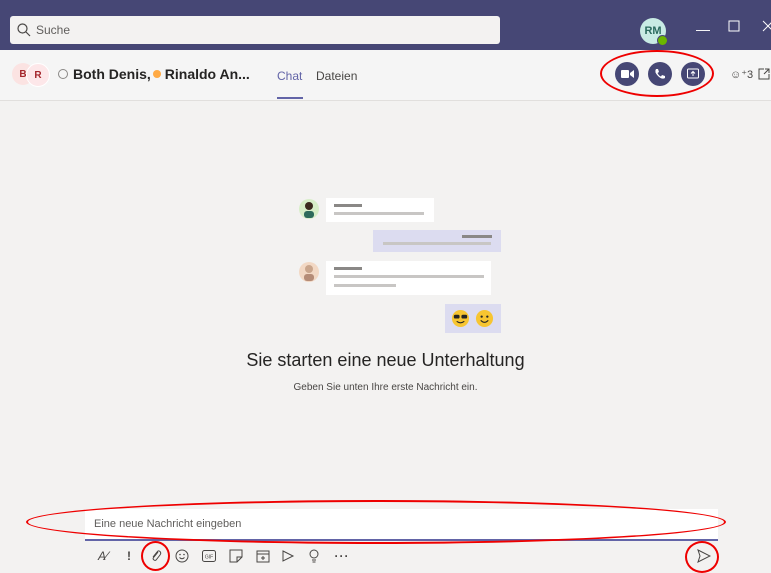 Image resolution: width=771 pixels, height=573 pixels. I want to click on smile-emoji-icon, so click(484, 318).